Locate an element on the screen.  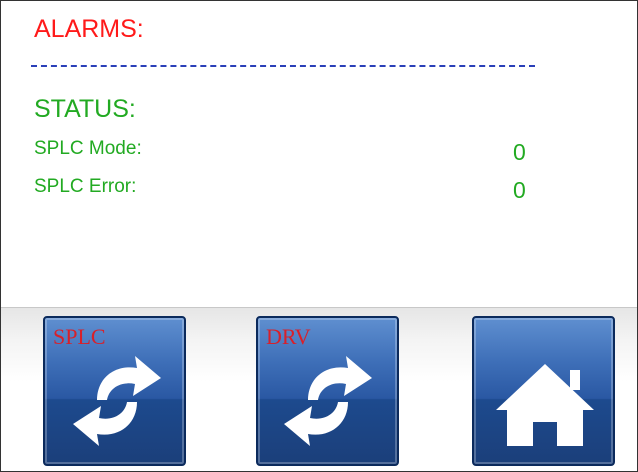
drv-tag: DRV is located at coordinates (288, 336).